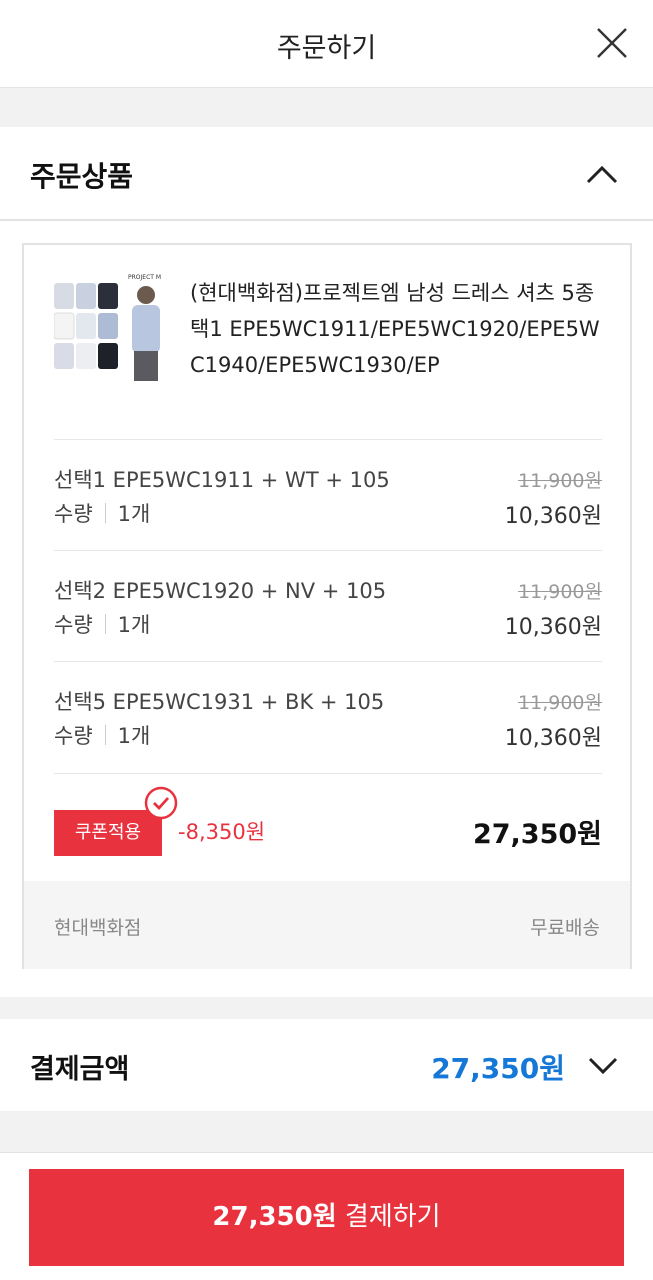  Describe the element at coordinates (222, 480) in the screenshot. I see `option-label: 선택1 EPE5WC1911 + WT + 105` at that location.